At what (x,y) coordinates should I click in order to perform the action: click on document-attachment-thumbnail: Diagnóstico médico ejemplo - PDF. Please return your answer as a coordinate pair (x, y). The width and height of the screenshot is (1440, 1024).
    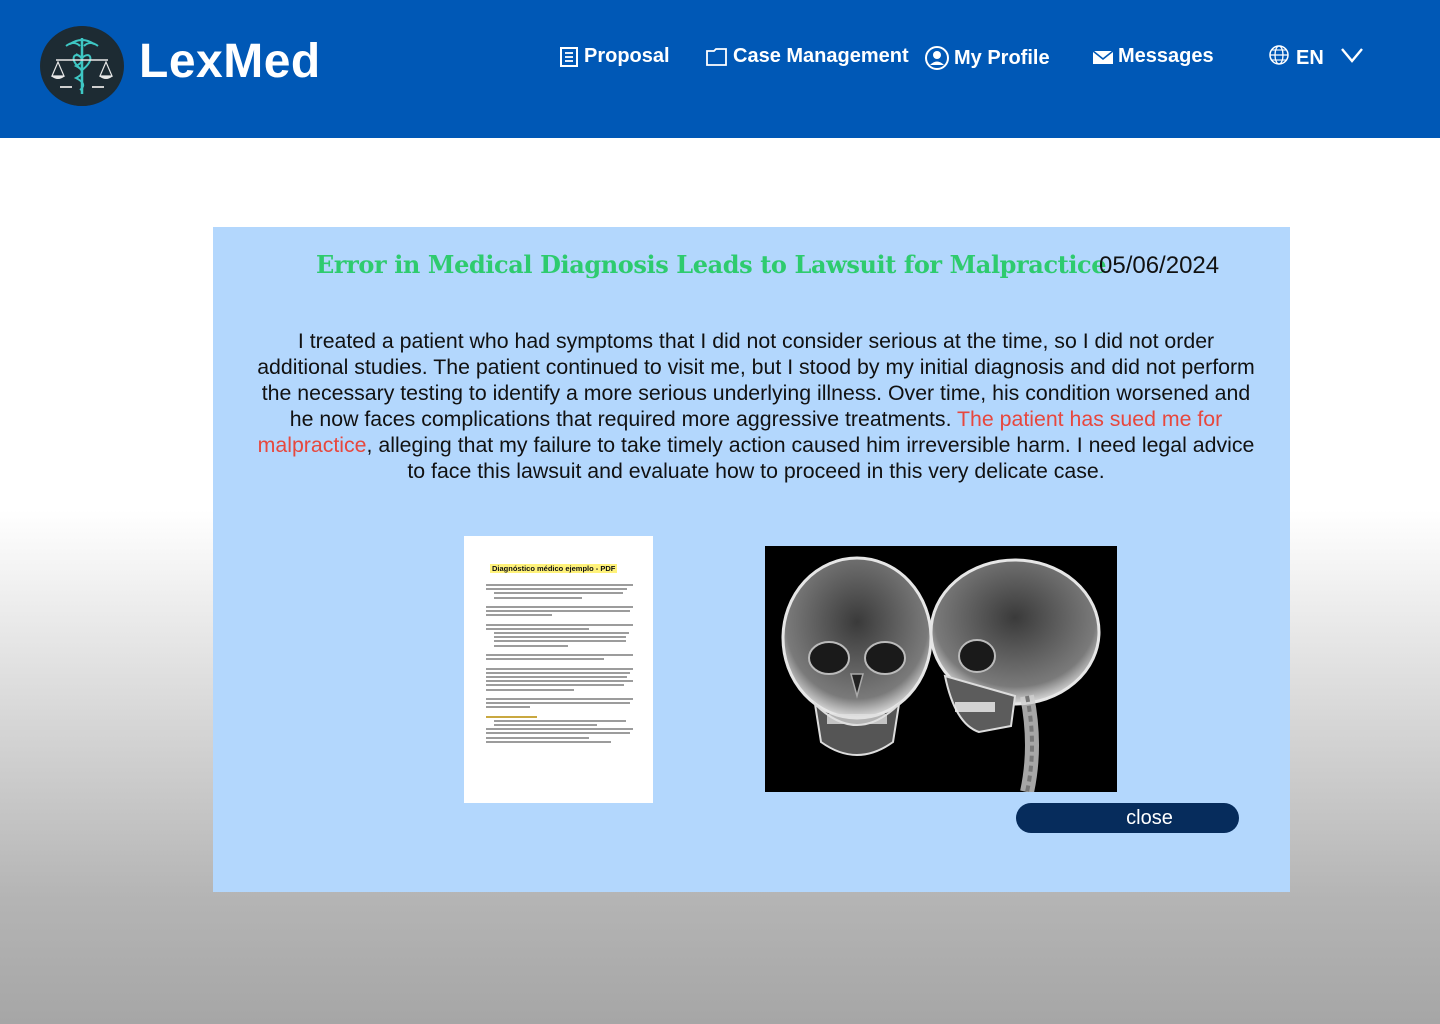
    Looking at the image, I should click on (558, 669).